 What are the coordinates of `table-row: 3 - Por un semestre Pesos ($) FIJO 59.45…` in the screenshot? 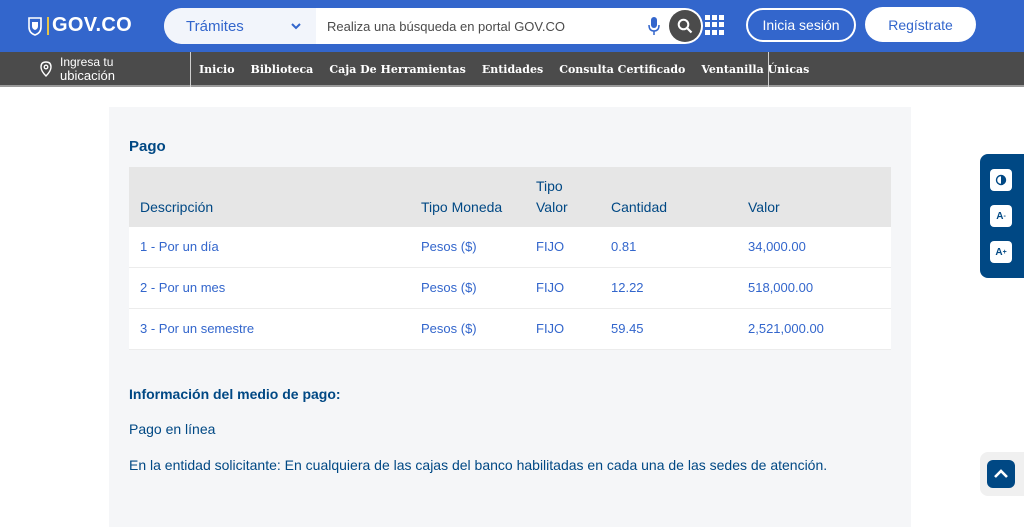 It's located at (510, 329).